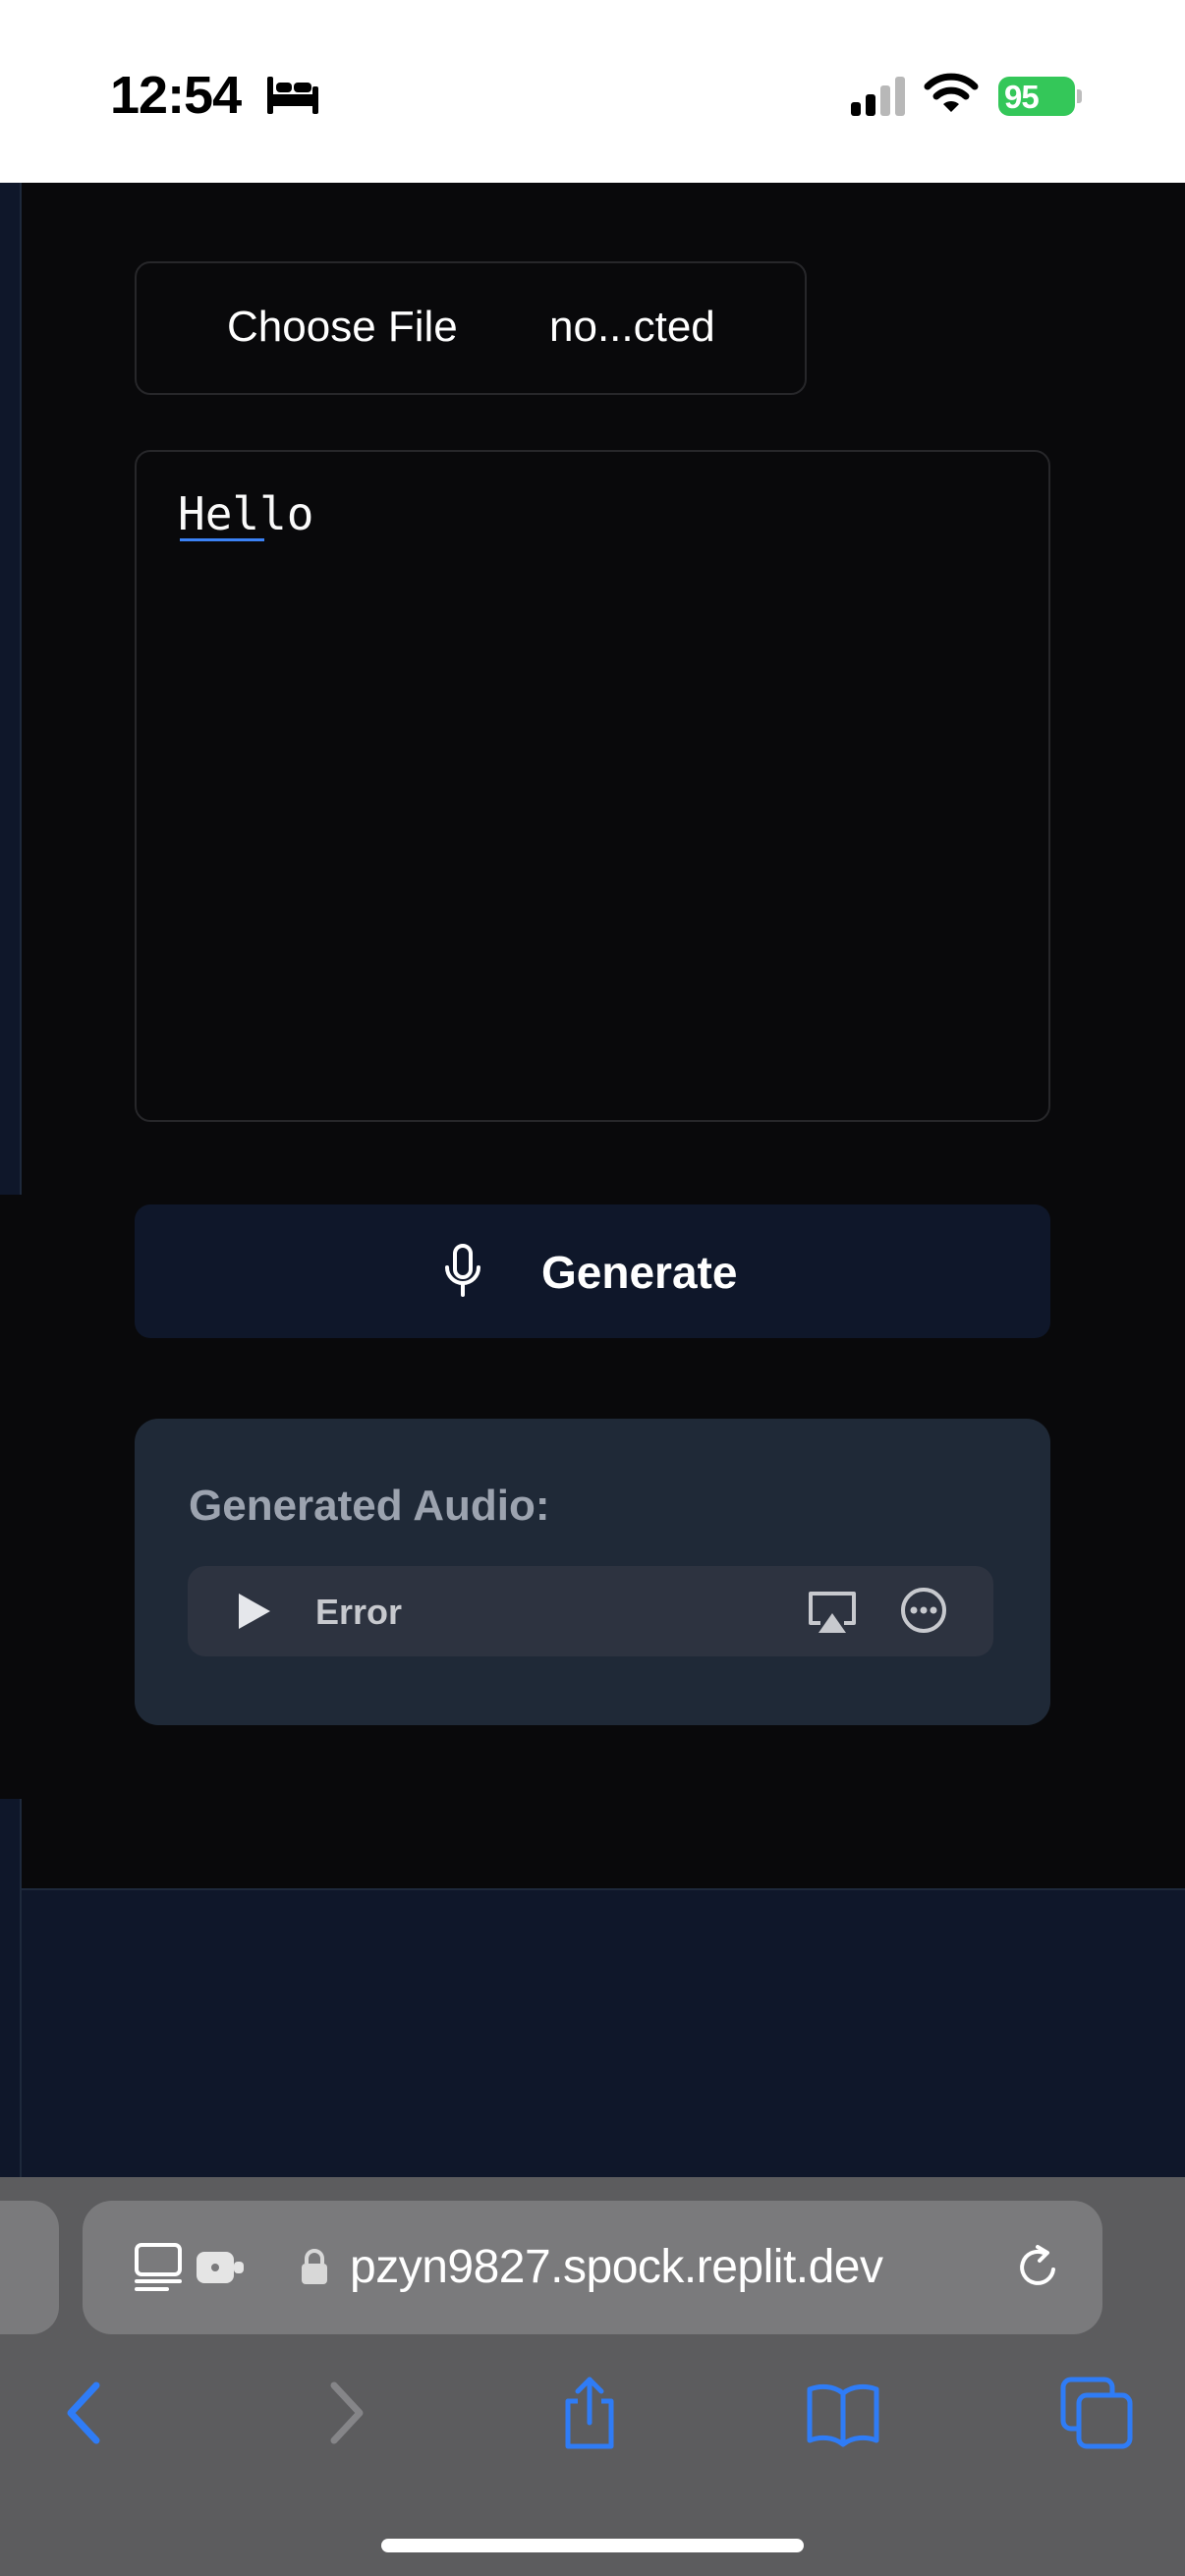 Image resolution: width=1185 pixels, height=2576 pixels. Describe the element at coordinates (924, 1610) in the screenshot. I see `more-icon` at that location.